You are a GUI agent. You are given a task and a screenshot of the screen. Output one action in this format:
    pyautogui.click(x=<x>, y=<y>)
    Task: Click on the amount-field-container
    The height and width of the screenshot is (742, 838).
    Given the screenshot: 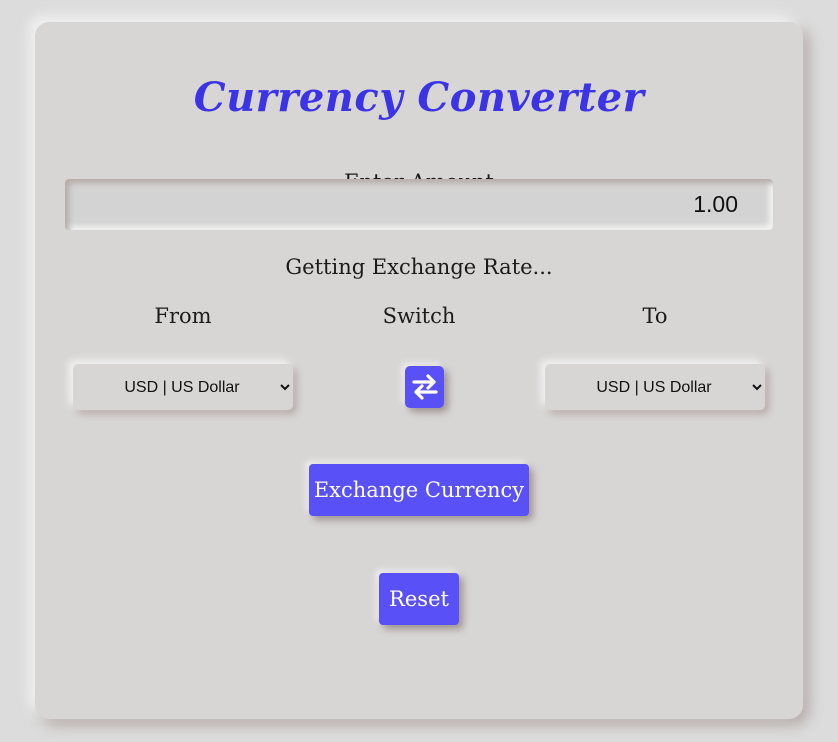 What is the action you would take?
    pyautogui.click(x=419, y=204)
    